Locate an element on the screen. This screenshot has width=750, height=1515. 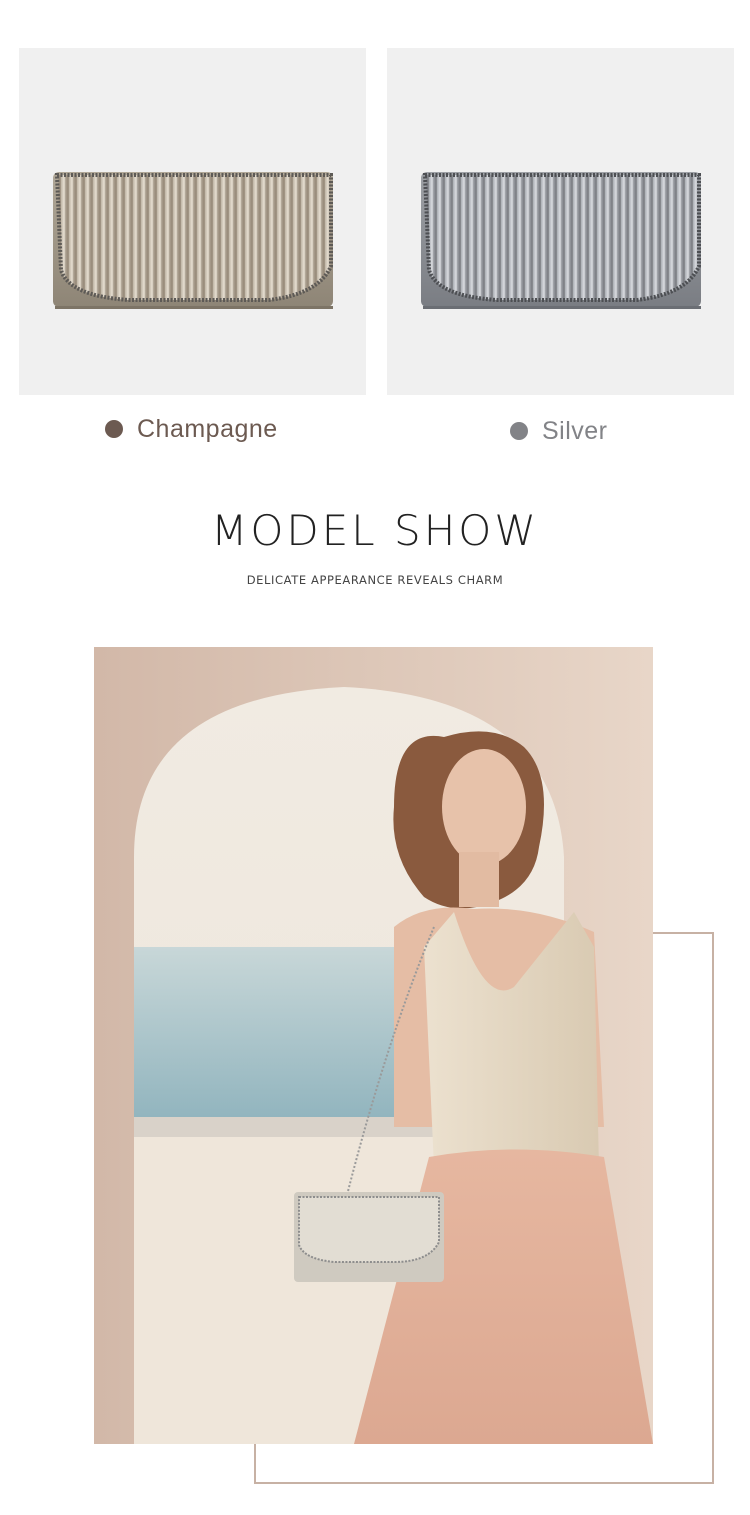
section-subtitle: DELICATE APPEARANCE REVEALS CHARM is located at coordinates (375, 580).